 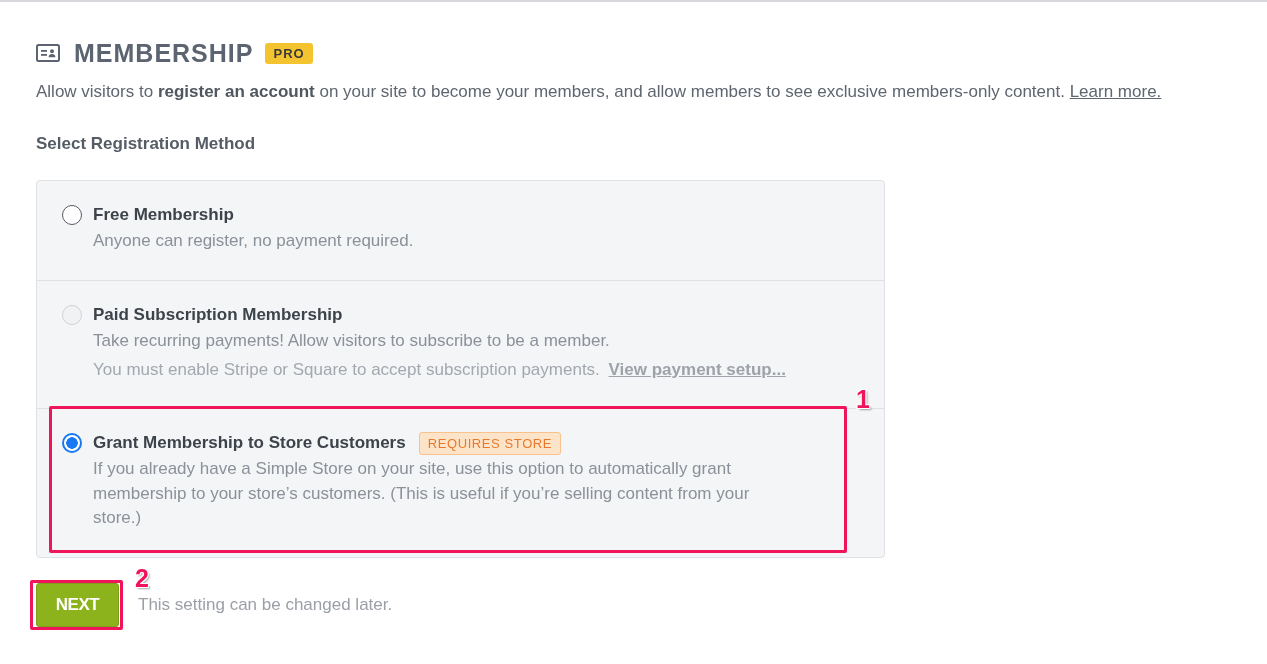 What do you see at coordinates (146, 144) in the screenshot?
I see `section-label: Select Registration Method` at bounding box center [146, 144].